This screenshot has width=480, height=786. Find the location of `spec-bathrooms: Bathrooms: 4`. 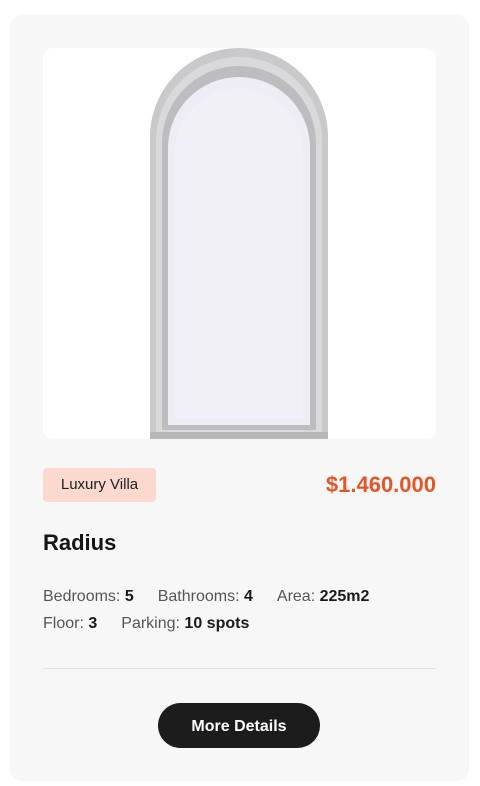

spec-bathrooms: Bathrooms: 4 is located at coordinates (205, 596).